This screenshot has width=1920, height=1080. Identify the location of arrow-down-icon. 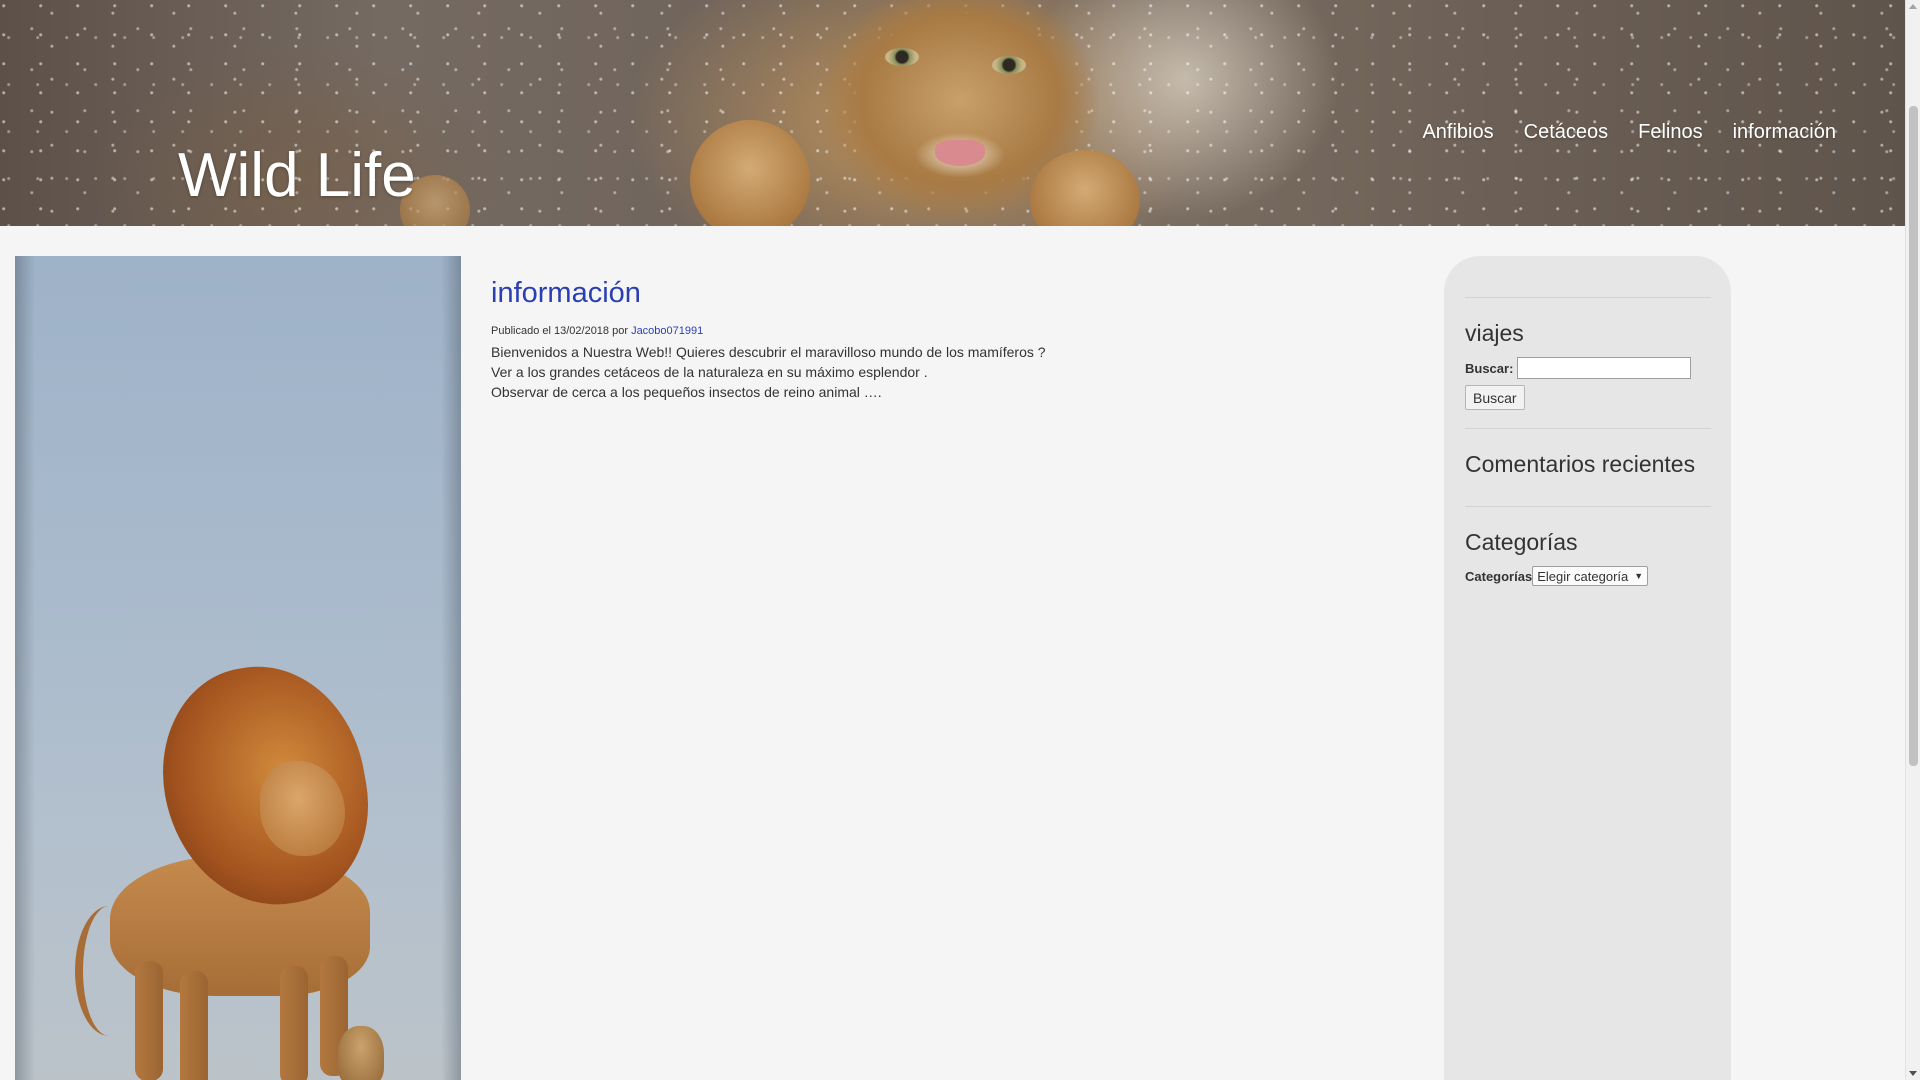
(1913, 1073).